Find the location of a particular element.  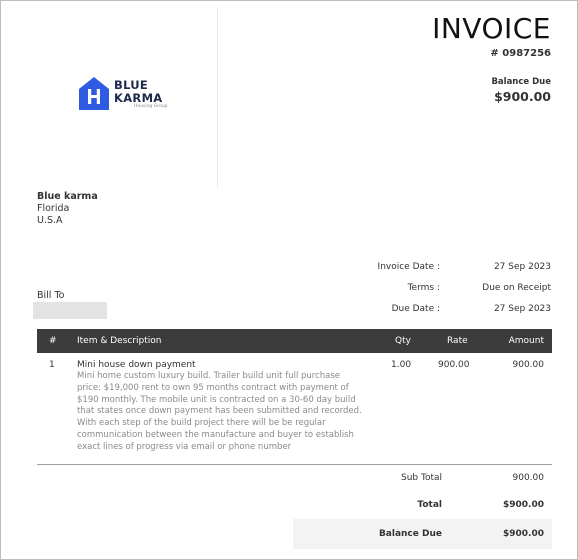

logo-divider is located at coordinates (217, 98).